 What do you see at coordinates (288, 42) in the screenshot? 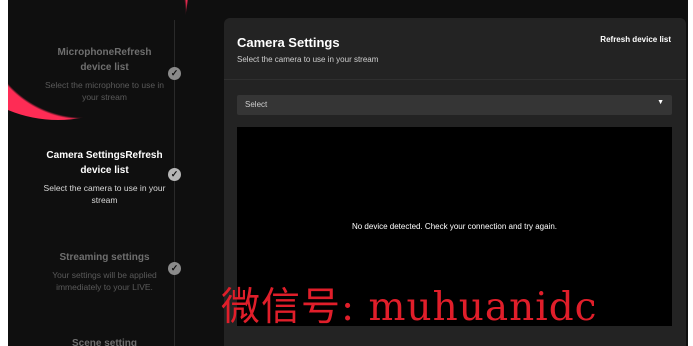
I see `panel-title: Camera Settings` at bounding box center [288, 42].